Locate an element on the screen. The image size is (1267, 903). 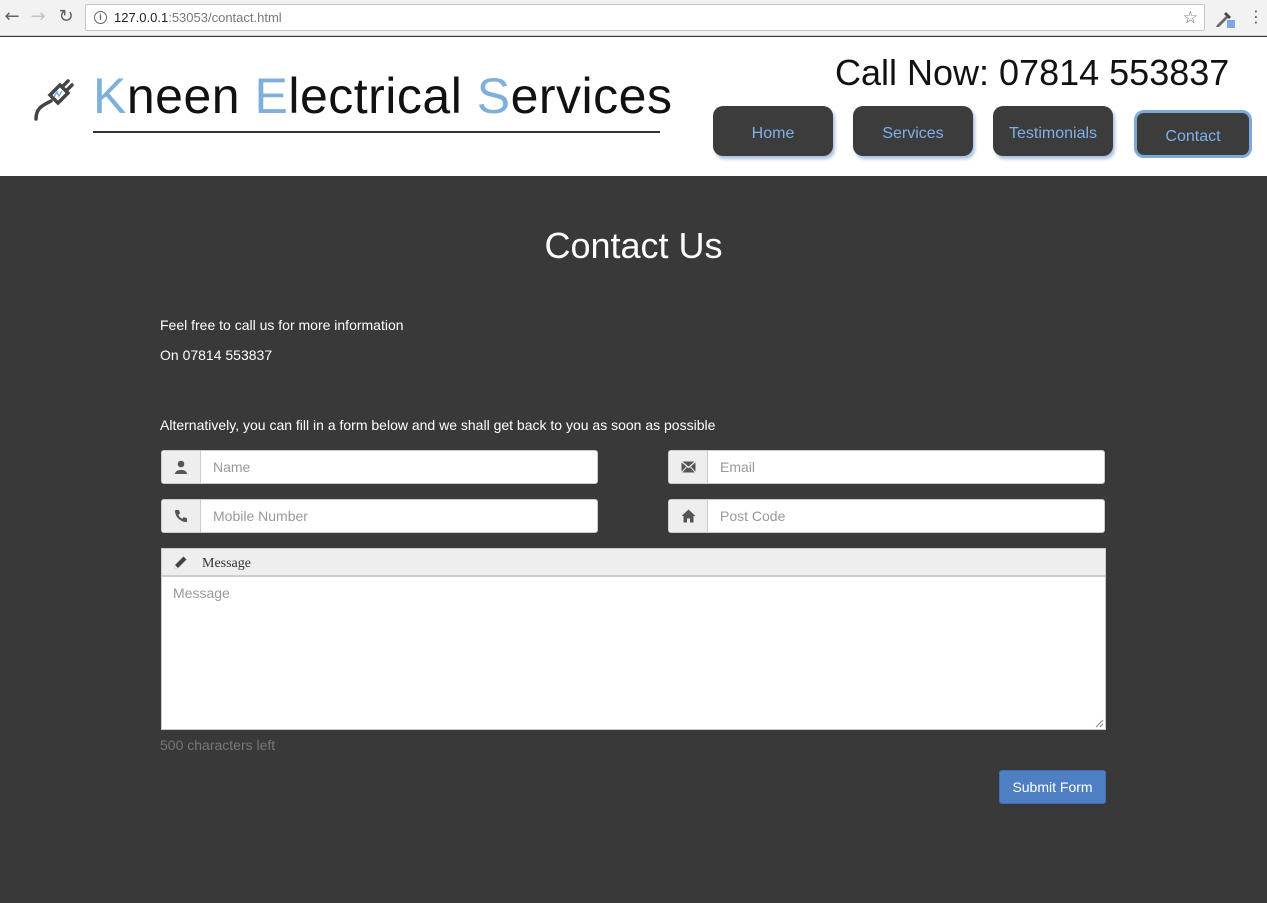
message-textarea is located at coordinates (633, 653).